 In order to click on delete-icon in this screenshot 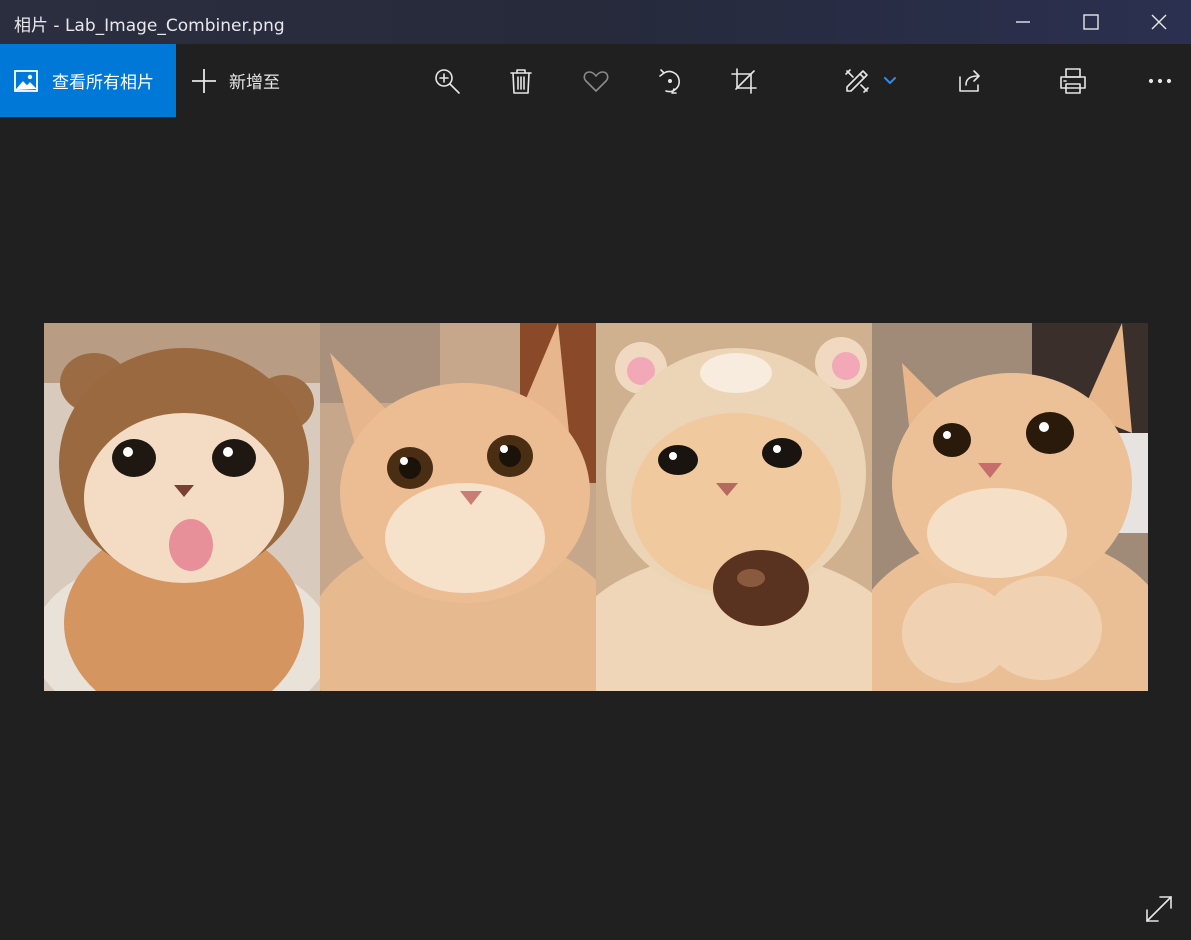, I will do `click(521, 81)`.